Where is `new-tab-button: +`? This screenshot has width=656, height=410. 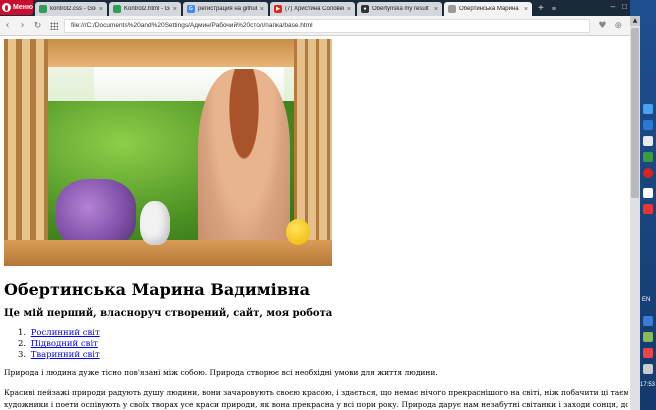
new-tab-button: + is located at coordinates (541, 8).